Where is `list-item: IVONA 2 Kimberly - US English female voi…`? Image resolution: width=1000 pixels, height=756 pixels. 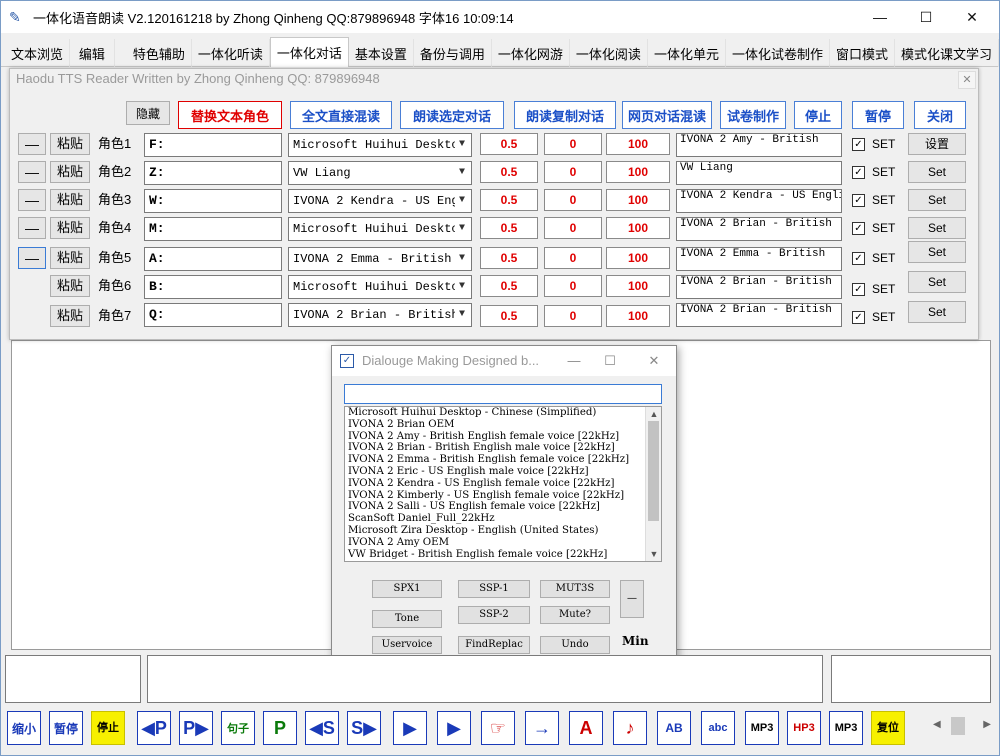
list-item: IVONA 2 Kimberly - US English female voi… is located at coordinates (503, 496).